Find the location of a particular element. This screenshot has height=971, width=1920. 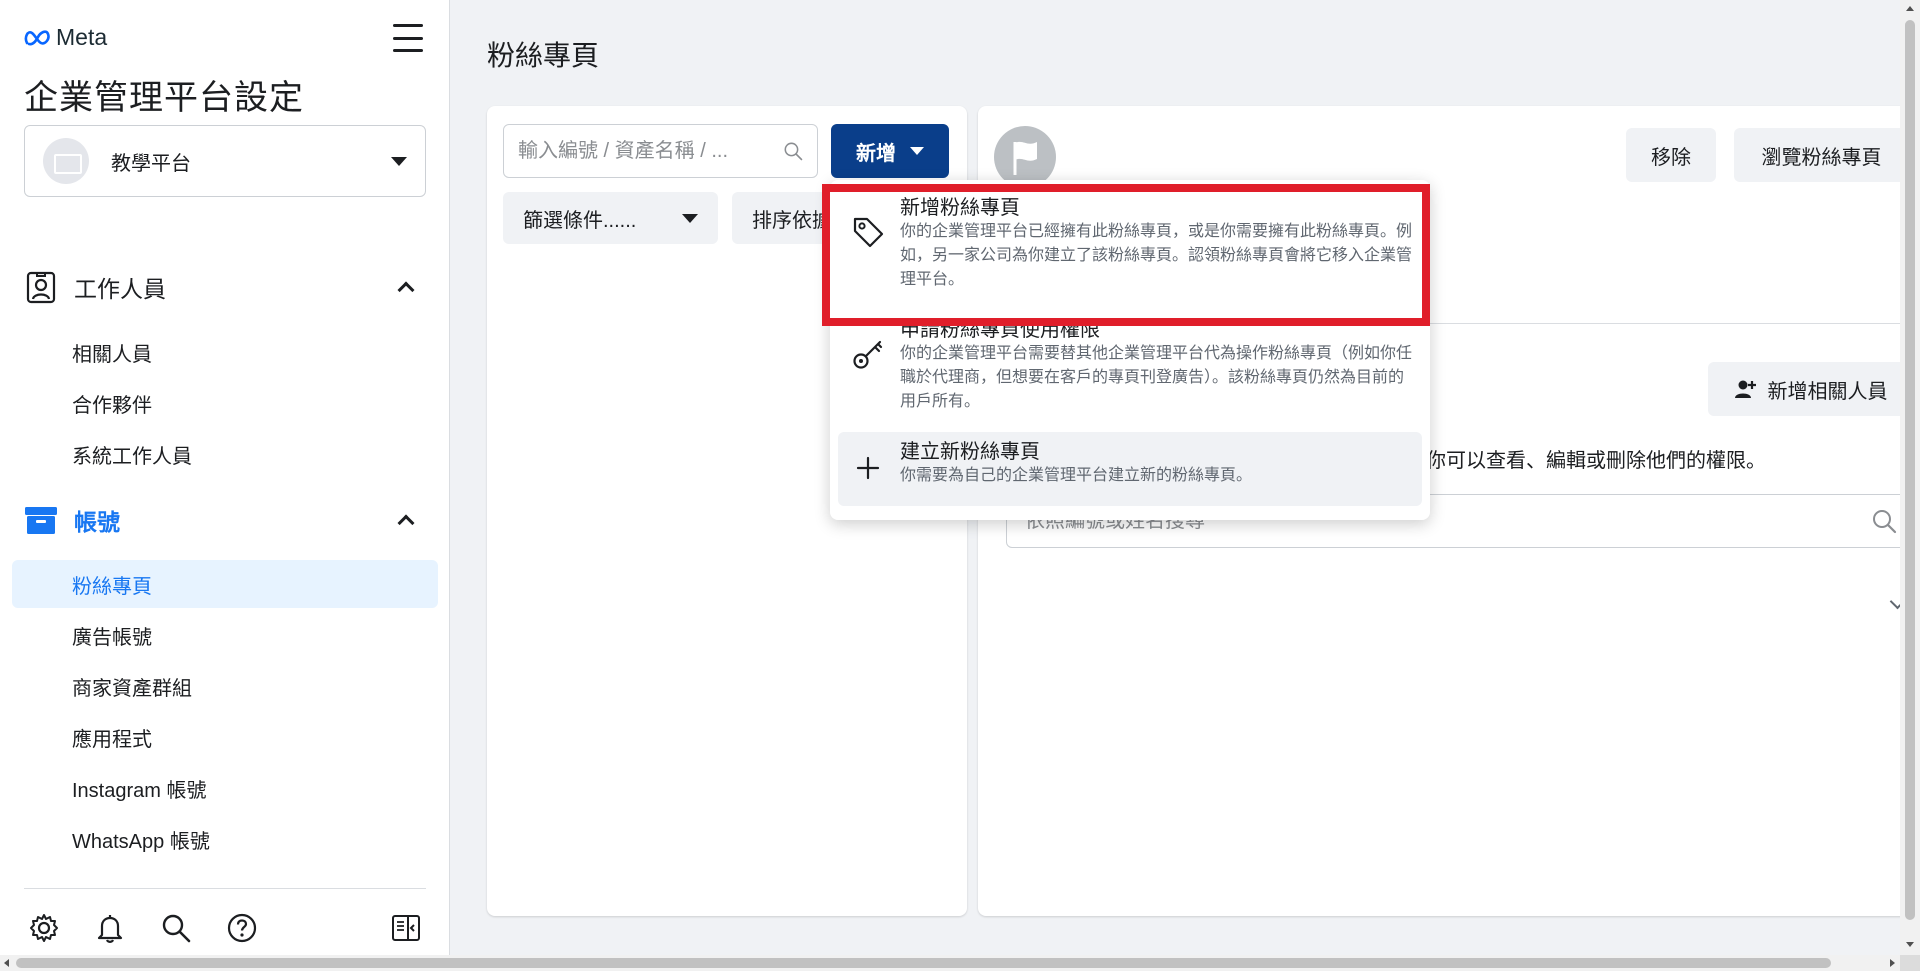

add-button-label: 新增 is located at coordinates (876, 153).